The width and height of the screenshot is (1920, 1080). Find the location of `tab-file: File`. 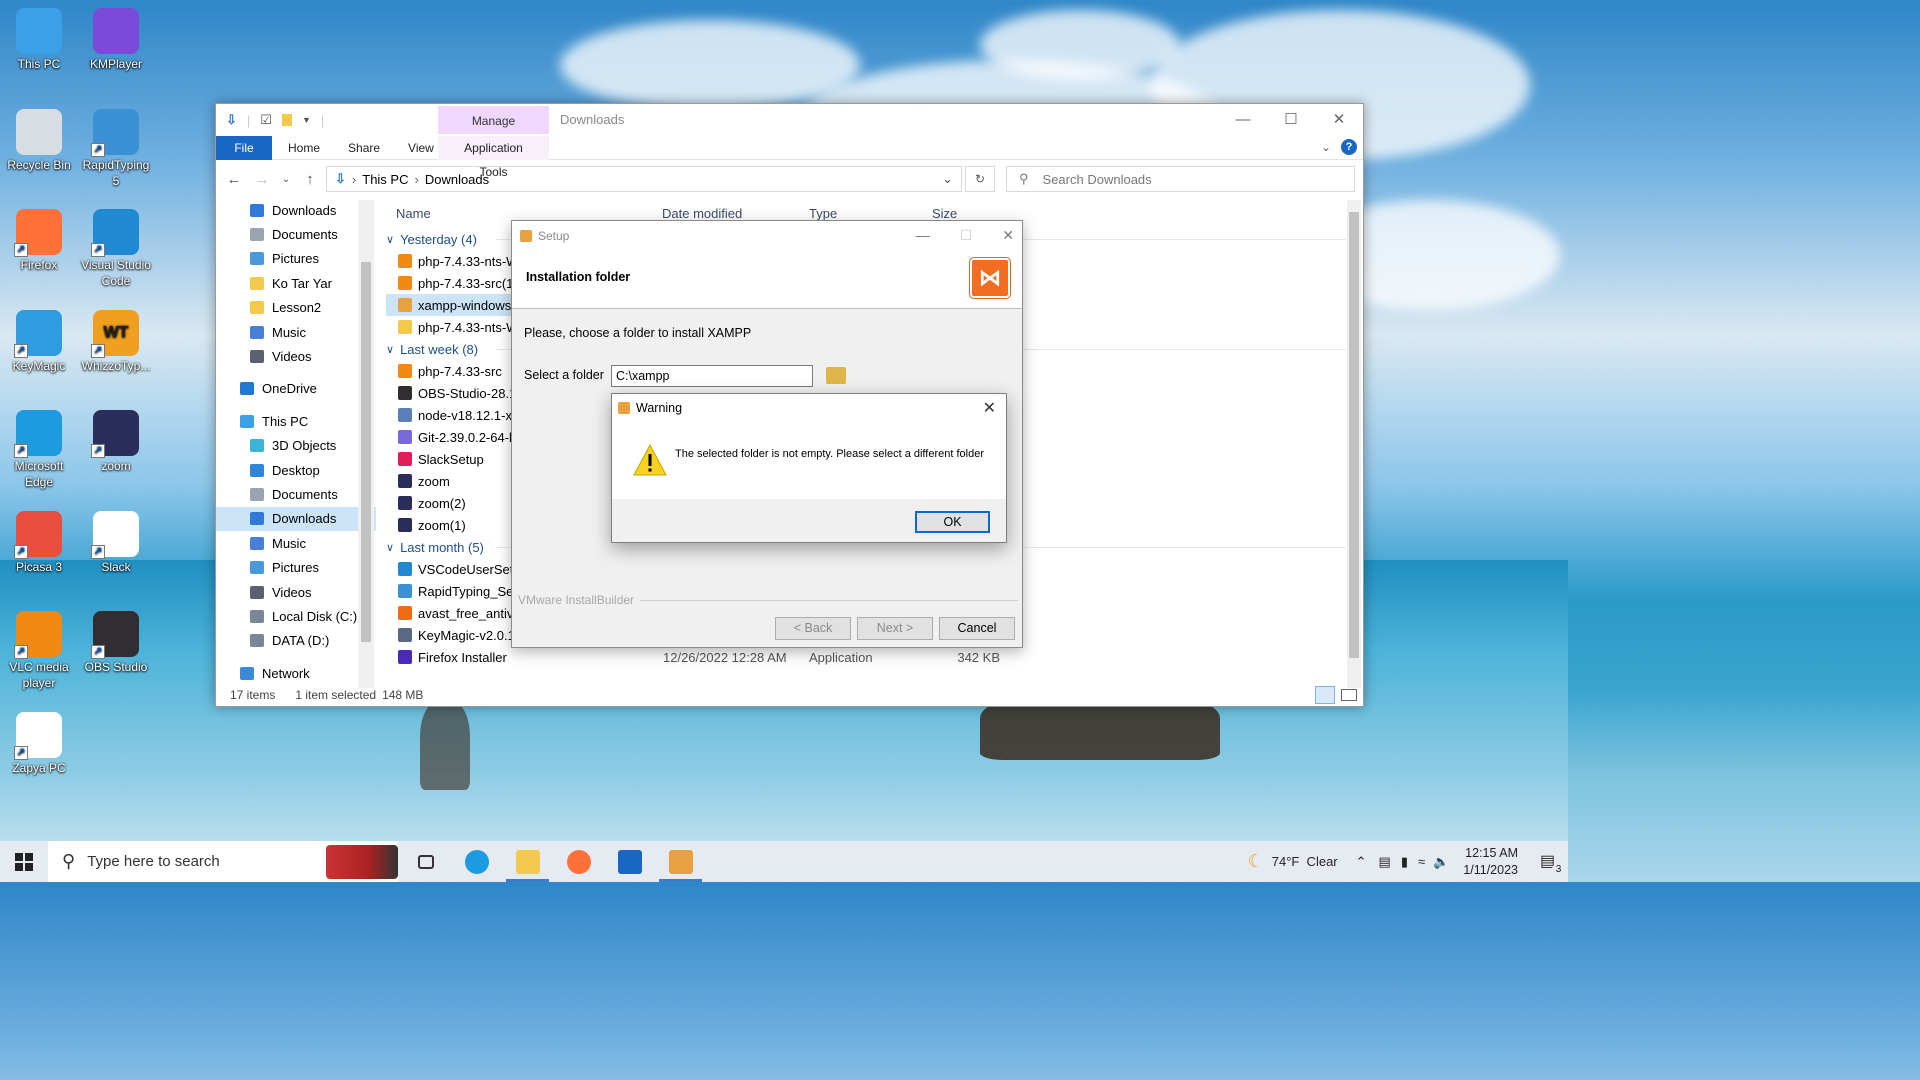

tab-file: File is located at coordinates (244, 147).